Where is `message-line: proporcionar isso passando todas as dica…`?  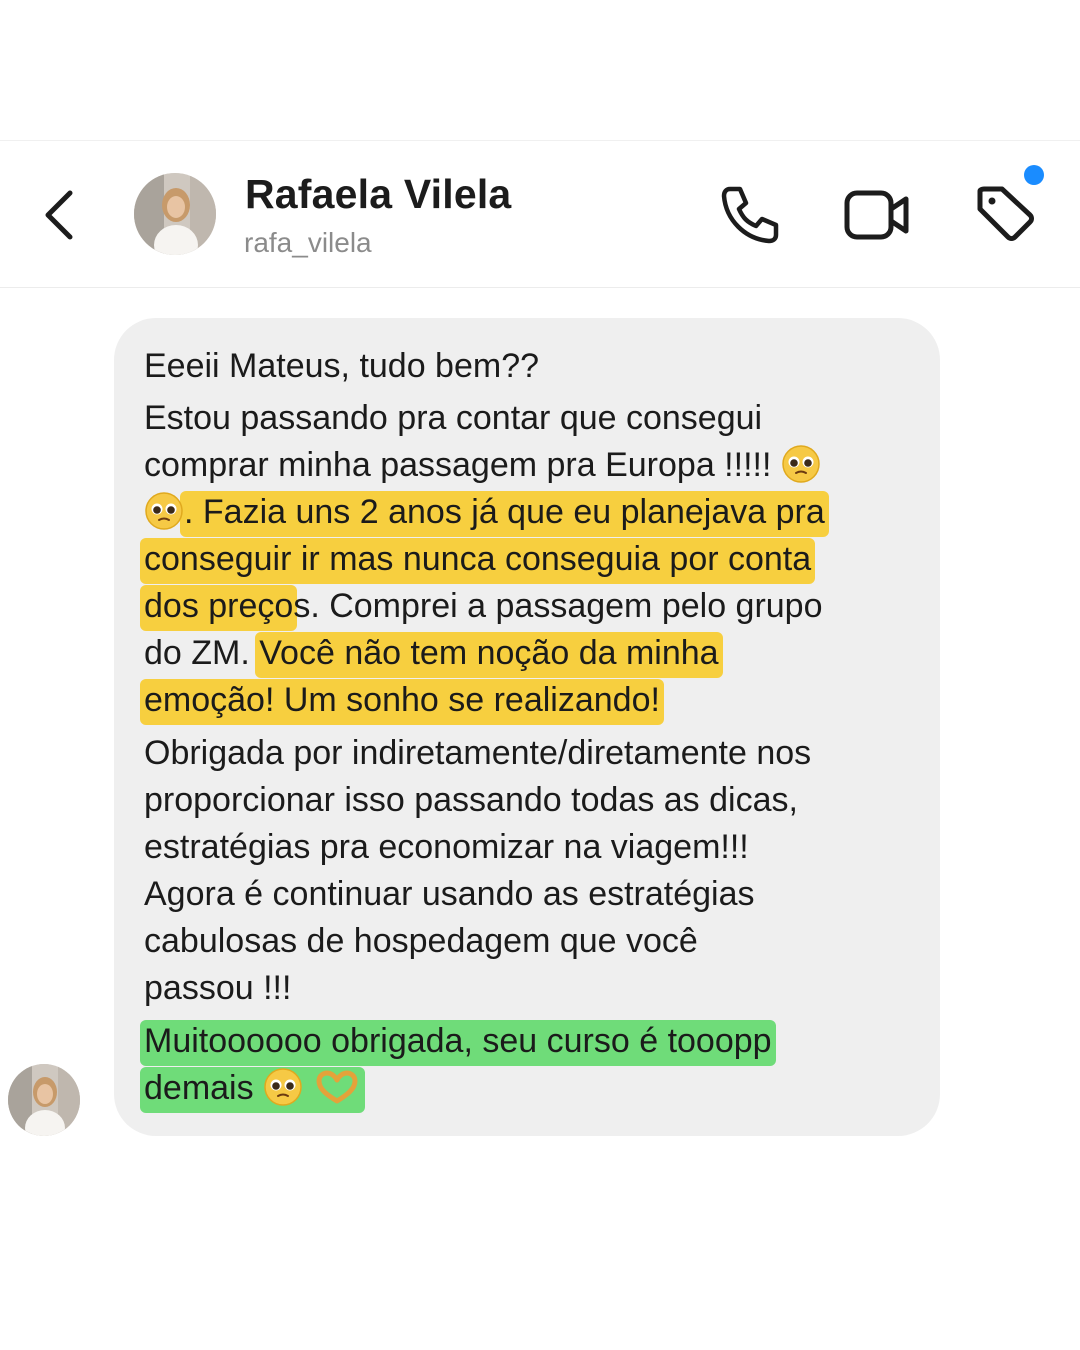 message-line: proporcionar isso passando todas as dica… is located at coordinates (471, 800).